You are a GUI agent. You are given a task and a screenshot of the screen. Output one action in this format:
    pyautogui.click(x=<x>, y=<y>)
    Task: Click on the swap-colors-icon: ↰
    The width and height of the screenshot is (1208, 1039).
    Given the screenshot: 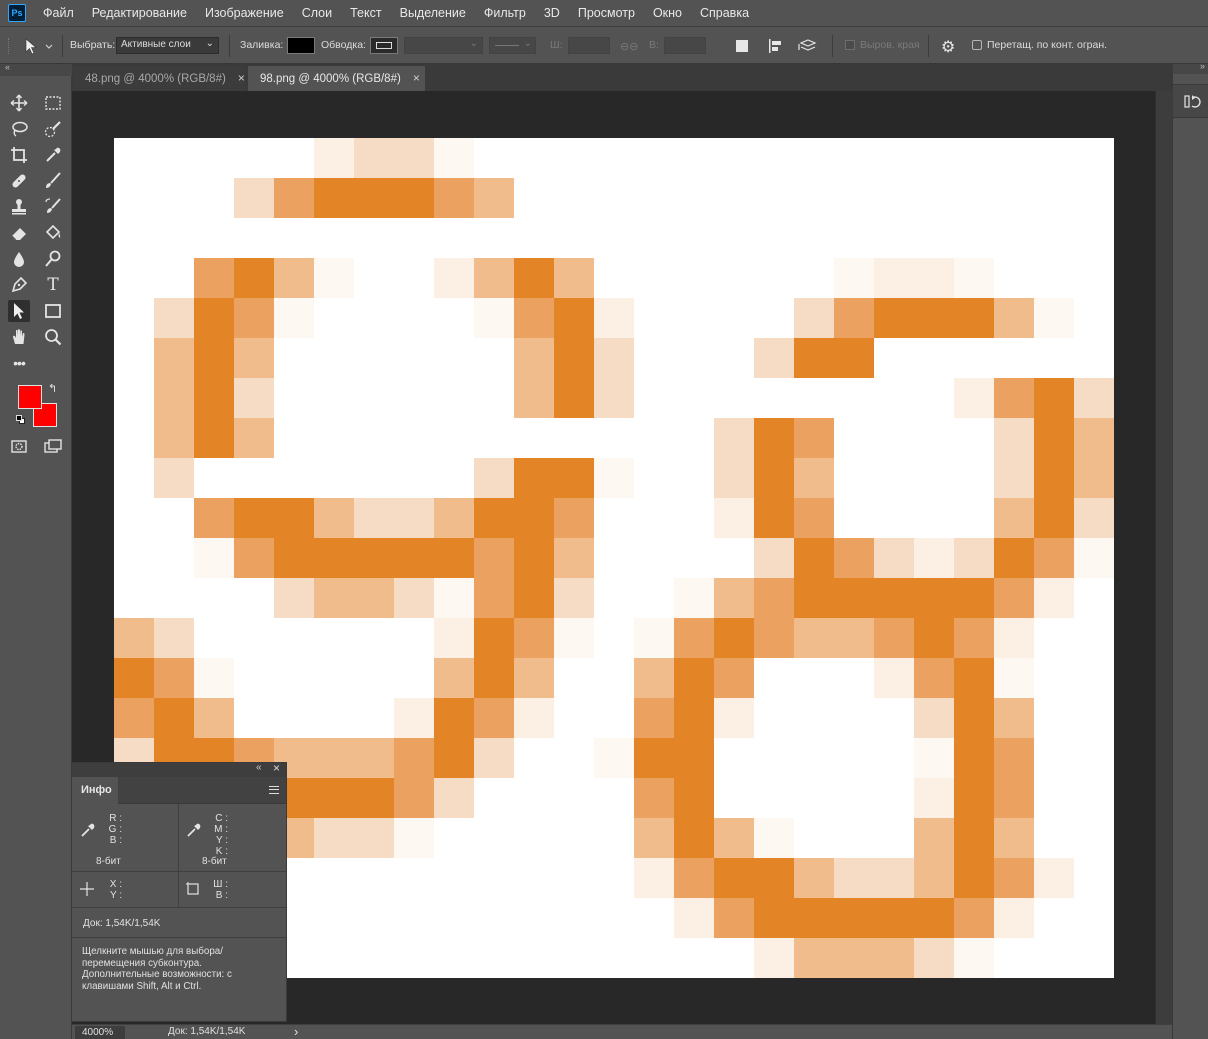 What is the action you would take?
    pyautogui.click(x=52, y=388)
    